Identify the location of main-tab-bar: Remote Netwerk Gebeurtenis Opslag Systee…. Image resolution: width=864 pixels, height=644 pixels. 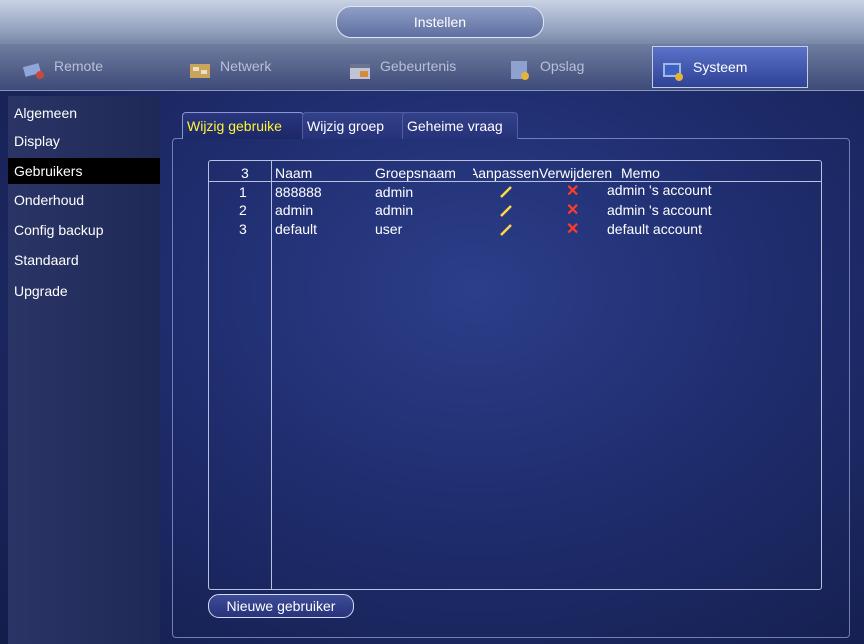
(432, 67).